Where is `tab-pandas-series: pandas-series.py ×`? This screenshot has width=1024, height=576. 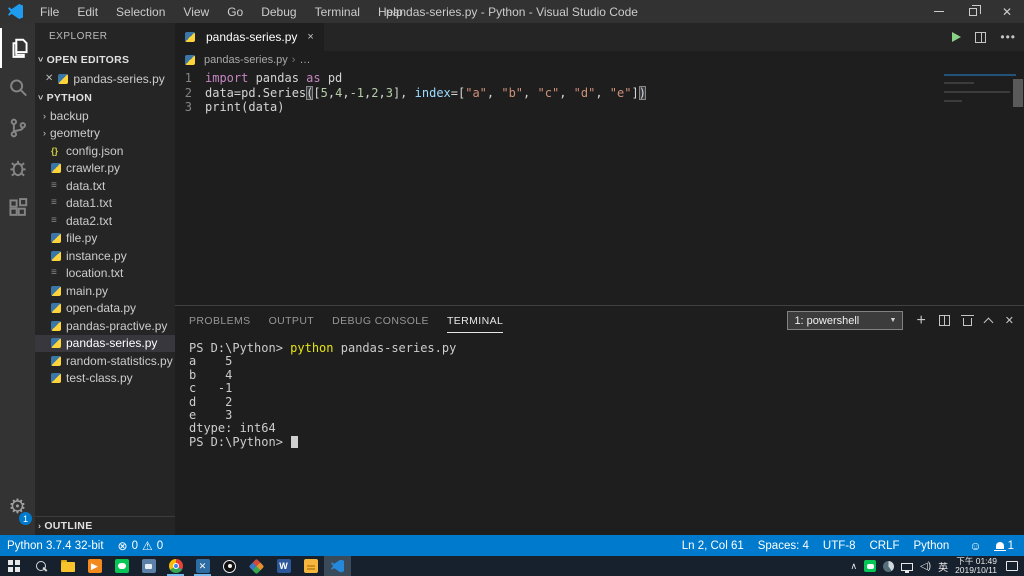
tab-pandas-series: pandas-series.py × is located at coordinates (249, 37).